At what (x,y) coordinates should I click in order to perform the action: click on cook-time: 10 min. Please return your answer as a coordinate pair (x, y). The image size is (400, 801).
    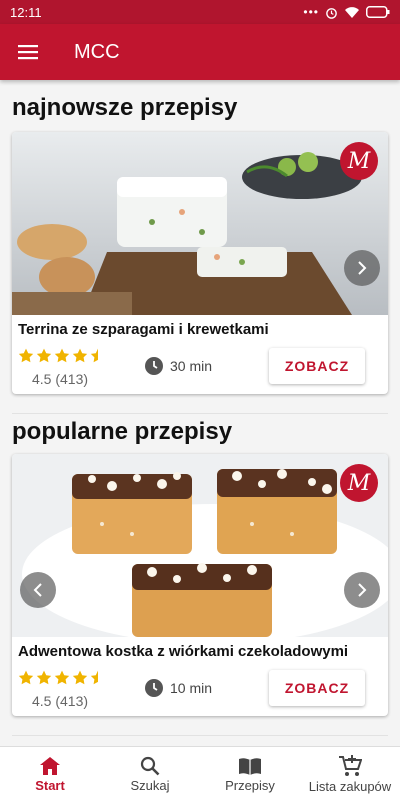
    Looking at the image, I should click on (178, 688).